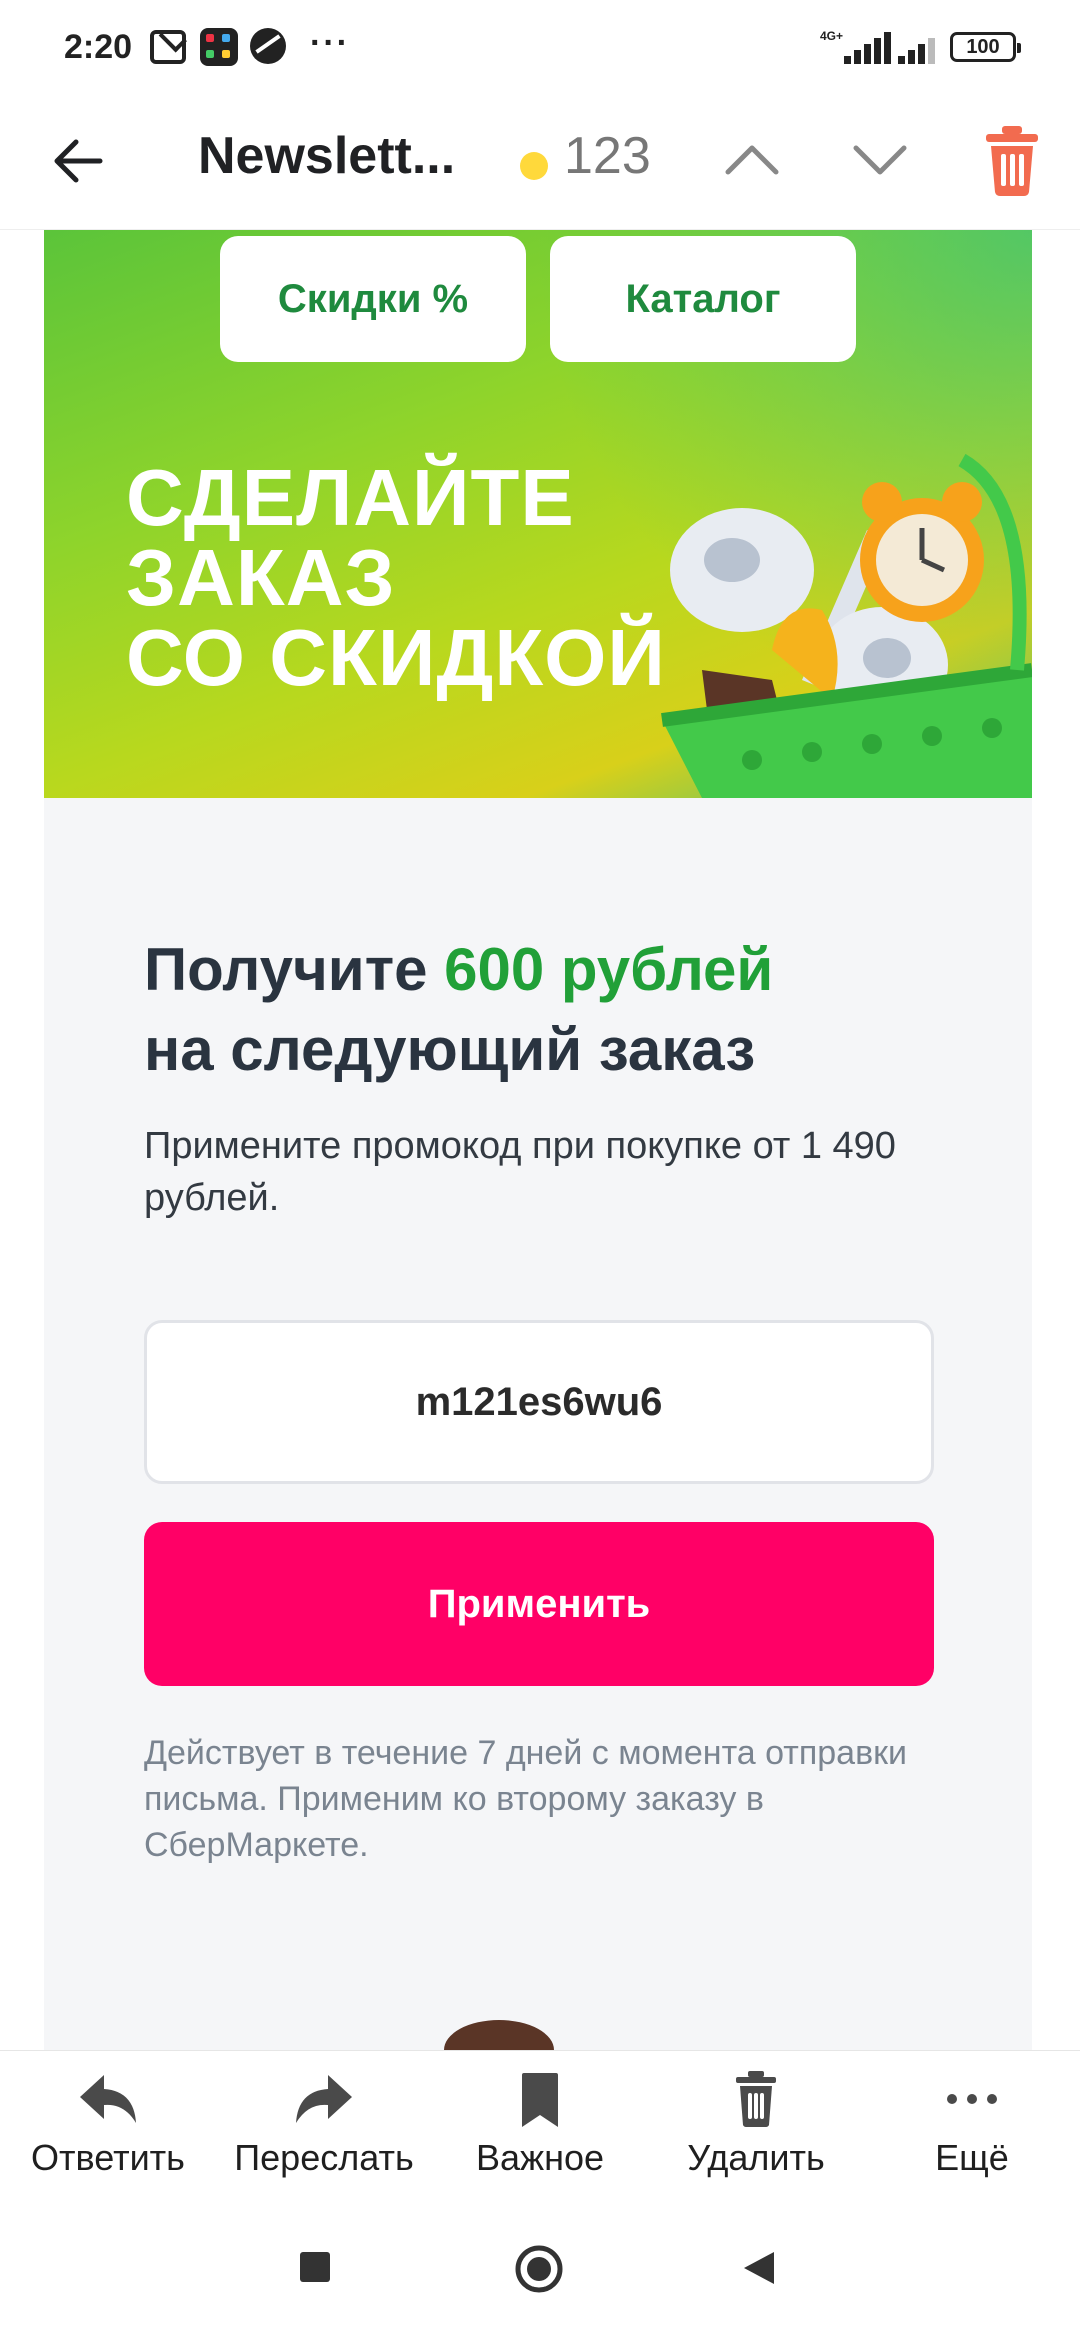 The height and width of the screenshot is (2340, 1080). I want to click on chevron-up-icon, so click(752, 160).